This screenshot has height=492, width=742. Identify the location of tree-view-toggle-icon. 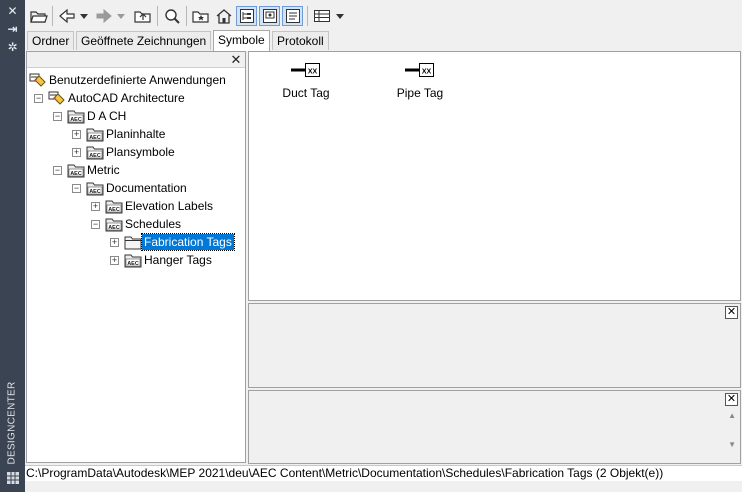
(246, 16).